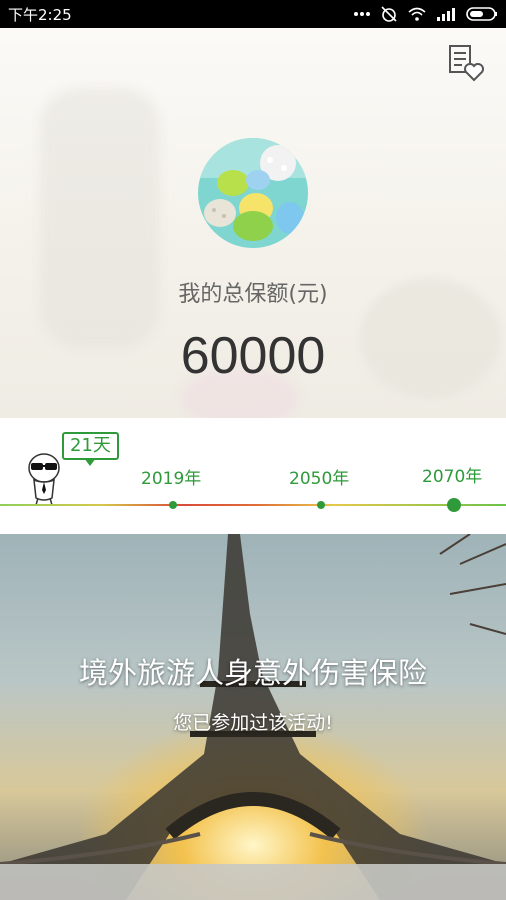 The image size is (506, 900). Describe the element at coordinates (454, 505) in the screenshot. I see `timeline-dot-2070` at that location.